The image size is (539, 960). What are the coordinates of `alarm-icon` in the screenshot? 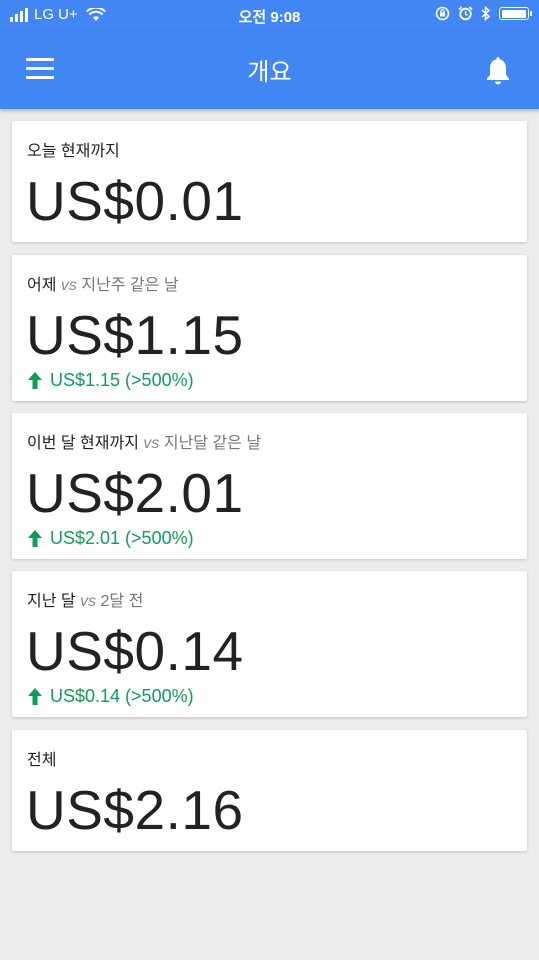 It's located at (465, 13).